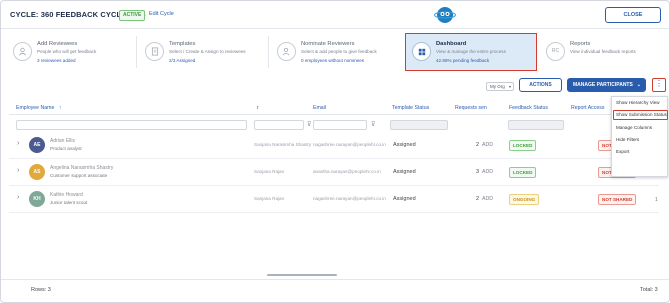  What do you see at coordinates (451, 44) in the screenshot?
I see `step-title: Dashboard` at bounding box center [451, 44].